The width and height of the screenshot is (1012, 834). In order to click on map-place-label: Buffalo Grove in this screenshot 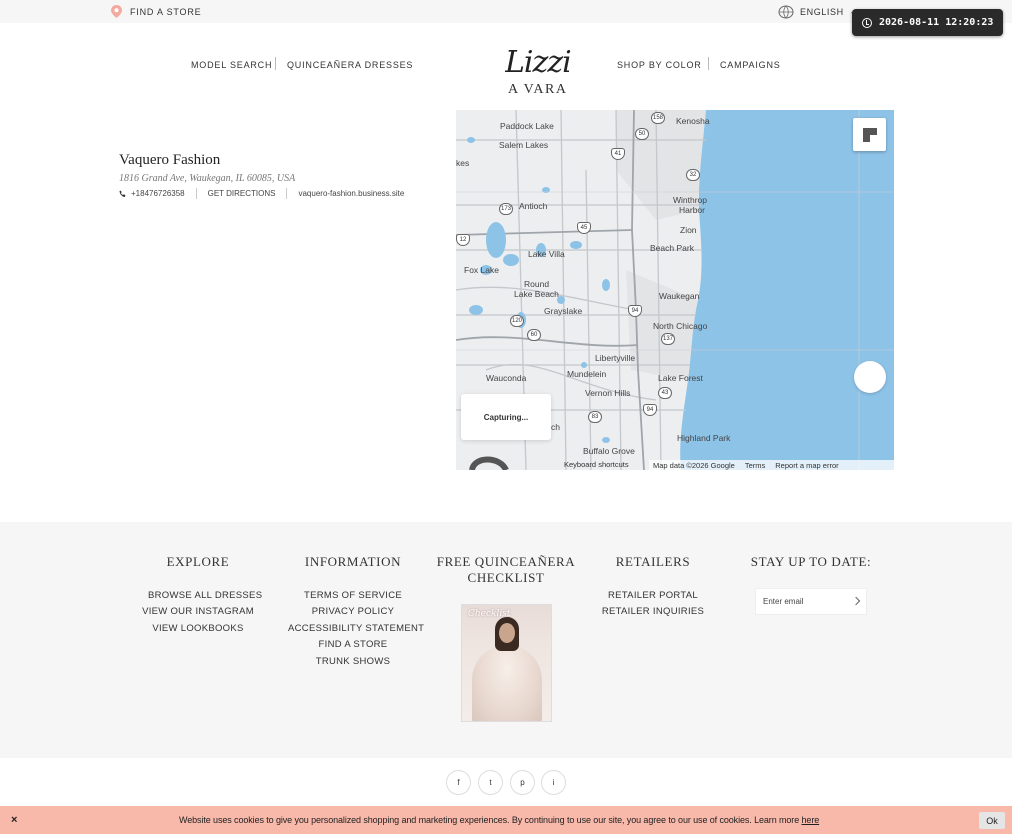, I will do `click(609, 451)`.